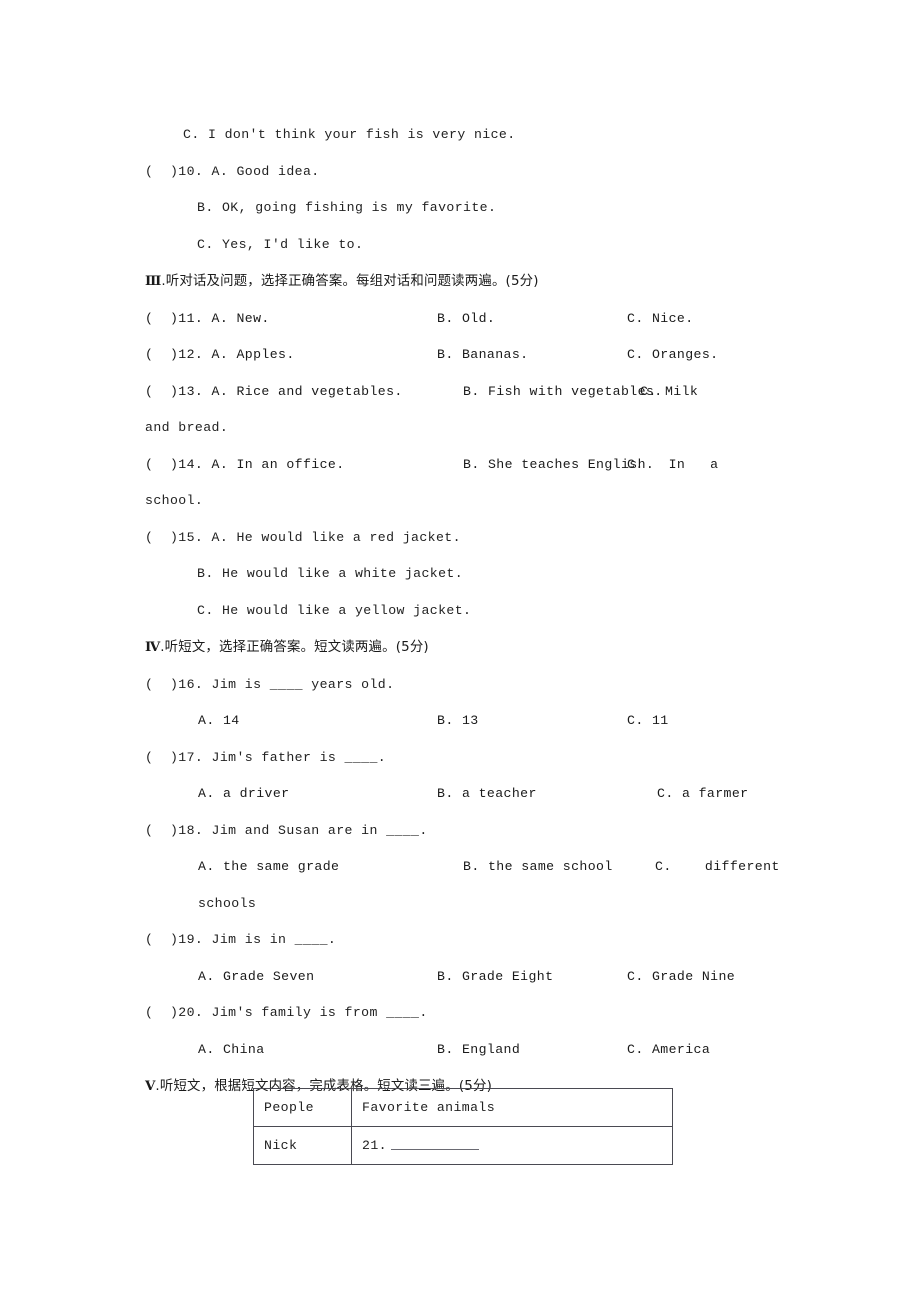  What do you see at coordinates (538, 866) in the screenshot?
I see `q18-option-b: B. the same school` at bounding box center [538, 866].